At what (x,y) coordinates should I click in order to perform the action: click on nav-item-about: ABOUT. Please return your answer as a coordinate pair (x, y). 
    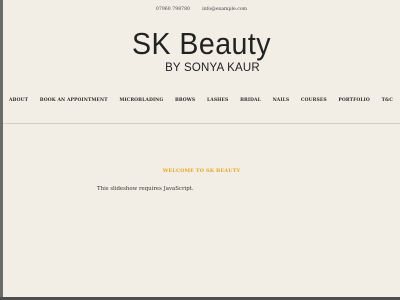
    Looking at the image, I should click on (18, 100).